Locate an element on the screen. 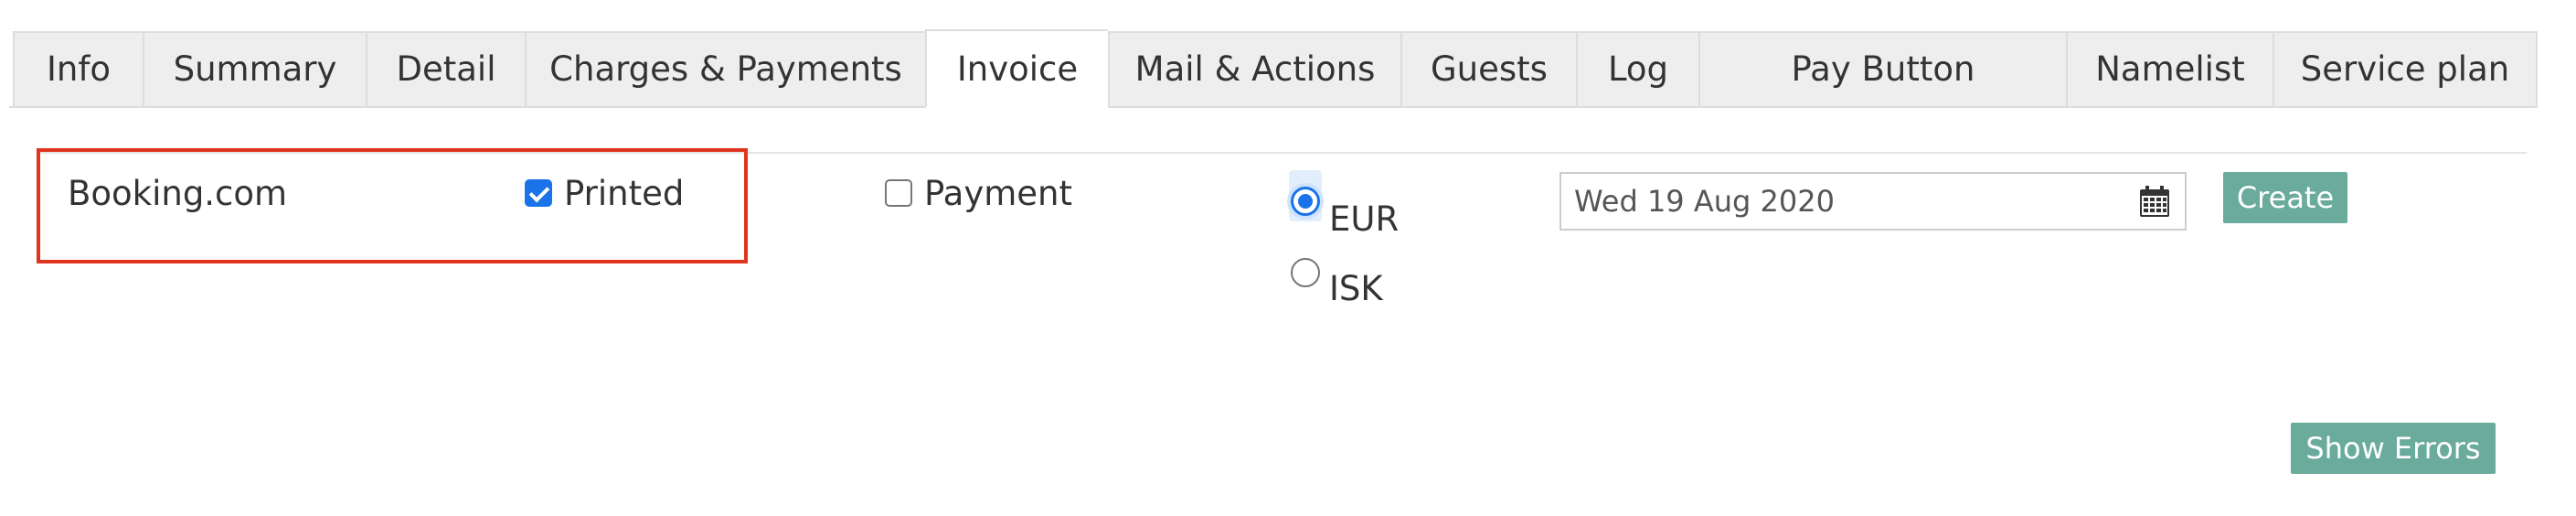  tab-bar-divider is located at coordinates (1268, 107).